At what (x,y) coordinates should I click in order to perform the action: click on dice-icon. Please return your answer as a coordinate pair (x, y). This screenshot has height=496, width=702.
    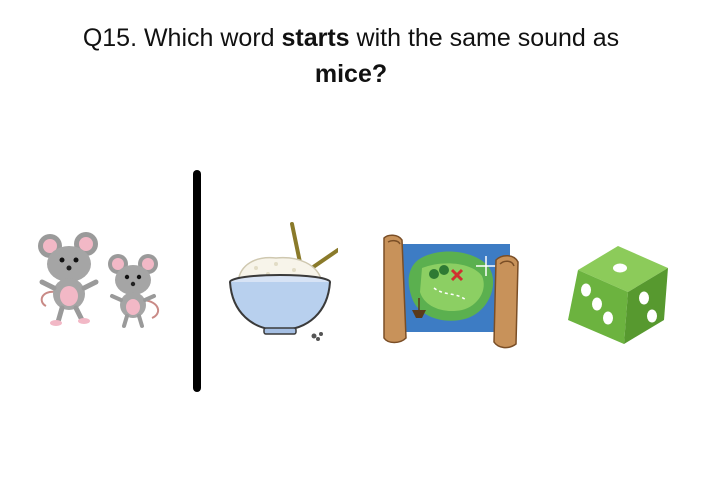
    Looking at the image, I should click on (618, 294).